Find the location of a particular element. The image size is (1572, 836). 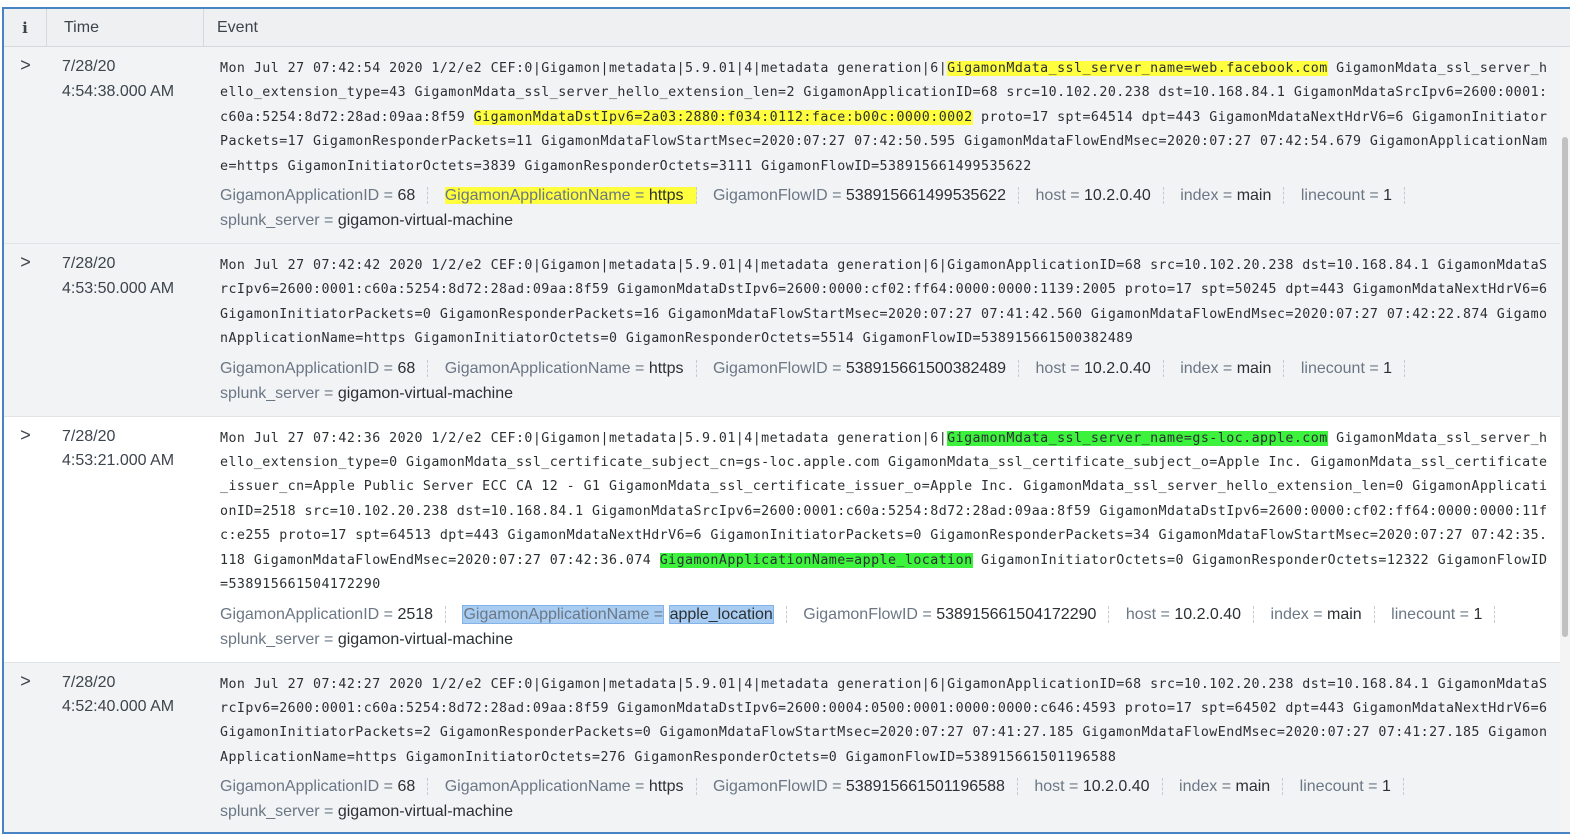

field-value: 538915661500382489 is located at coordinates (926, 368).